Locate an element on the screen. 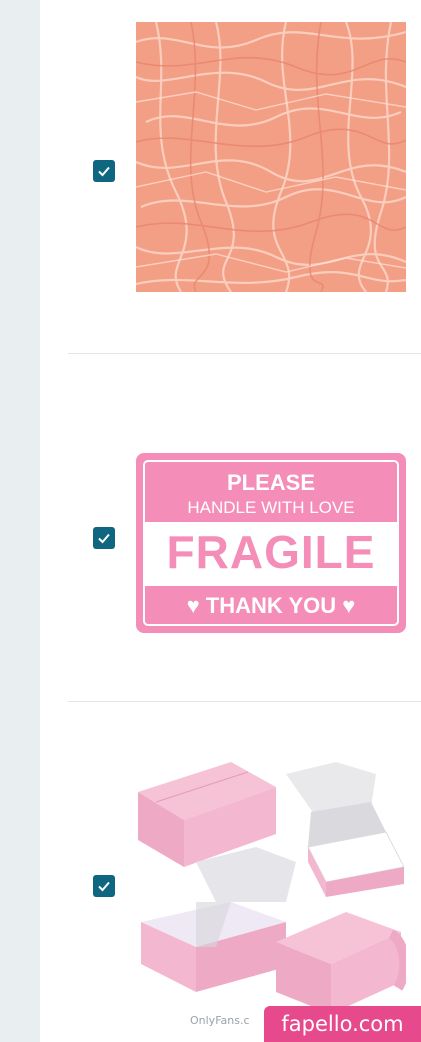 The width and height of the screenshot is (421, 1042). onlyfans-watermark: OnlyFans.c is located at coordinates (220, 1020).